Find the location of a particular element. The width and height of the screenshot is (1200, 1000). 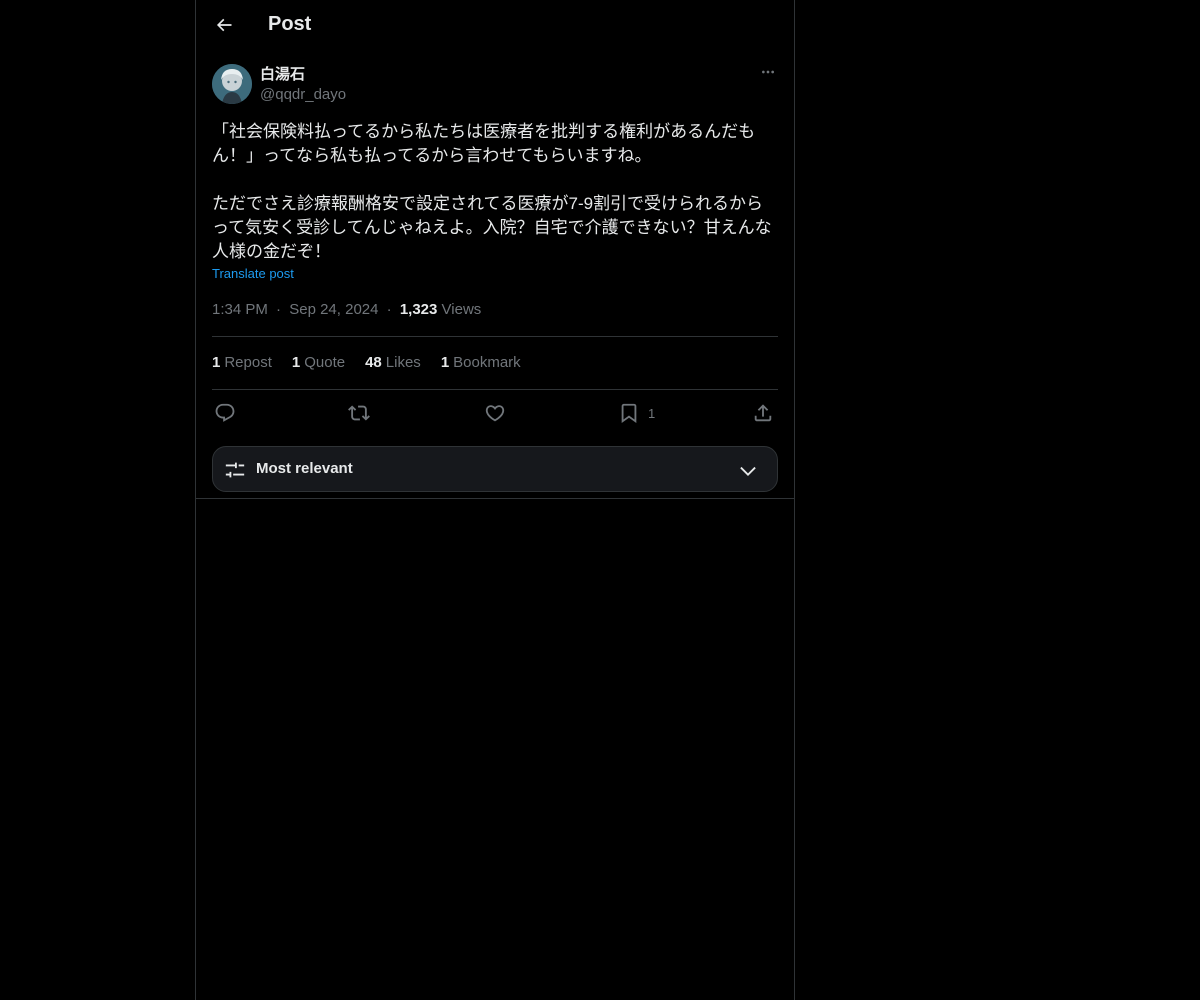

stat-likes: 48 Likes is located at coordinates (393, 362).